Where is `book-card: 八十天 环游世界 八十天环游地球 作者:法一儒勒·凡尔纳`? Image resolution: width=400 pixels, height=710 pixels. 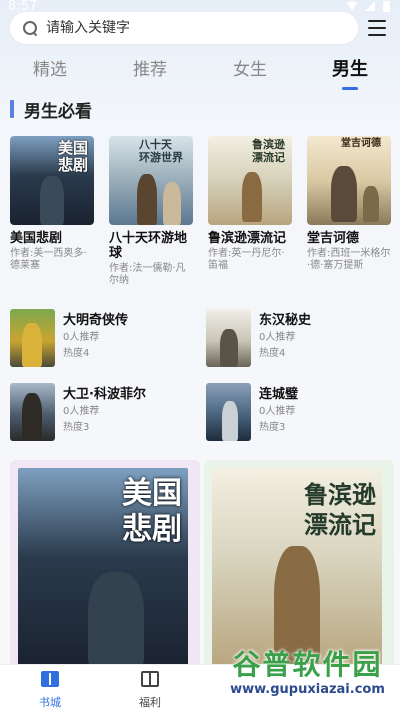
book-card: 八十天 环游世界 八十天环游地球 作者:法一儒勒·凡尔纳 is located at coordinates (151, 211).